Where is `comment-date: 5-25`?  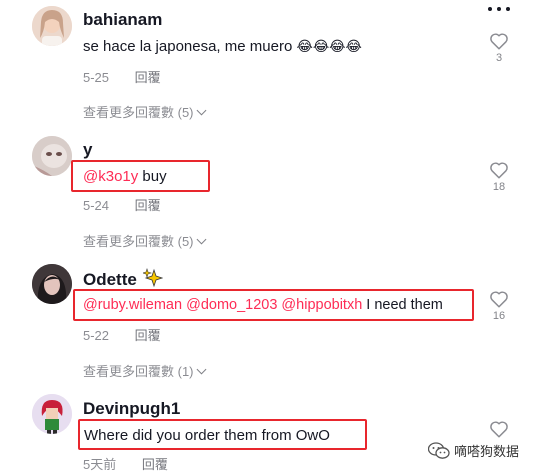
comment-date: 5-25 is located at coordinates (96, 77).